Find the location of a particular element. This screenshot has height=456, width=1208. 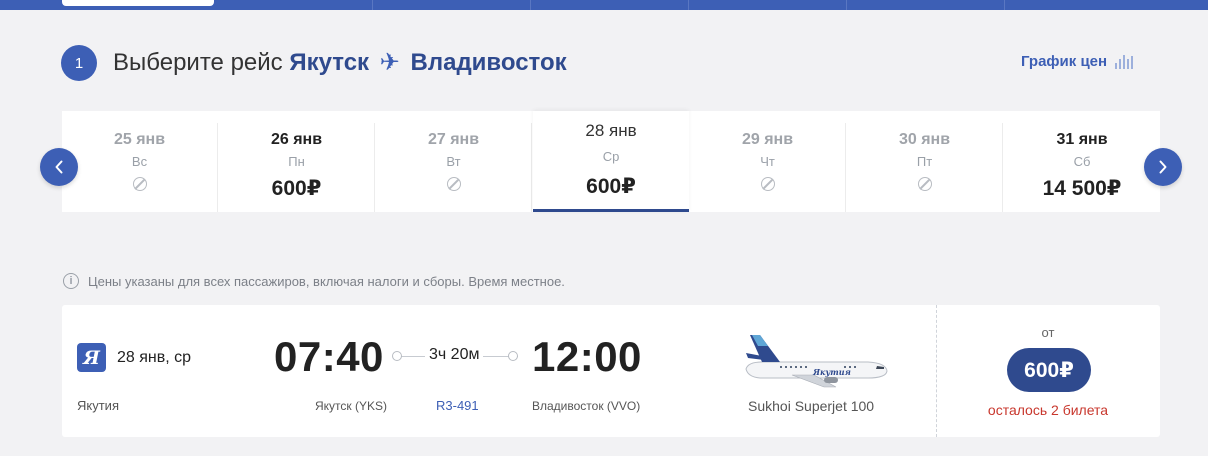

date-label: 30 янв is located at coordinates (924, 139).